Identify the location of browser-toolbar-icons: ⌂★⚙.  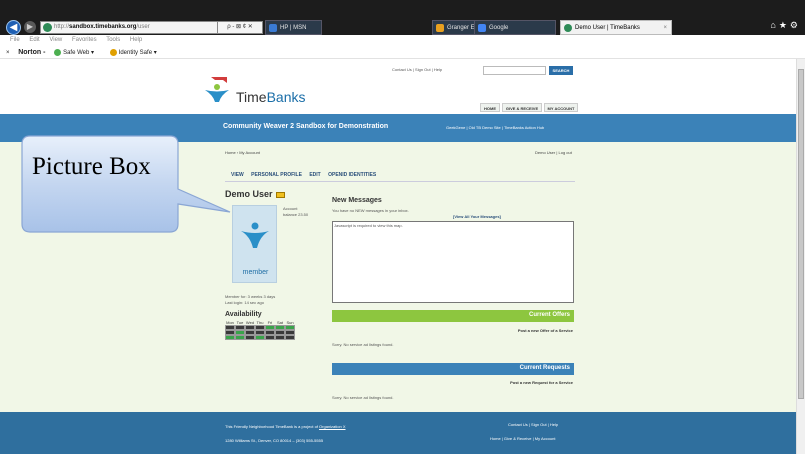
(785, 25).